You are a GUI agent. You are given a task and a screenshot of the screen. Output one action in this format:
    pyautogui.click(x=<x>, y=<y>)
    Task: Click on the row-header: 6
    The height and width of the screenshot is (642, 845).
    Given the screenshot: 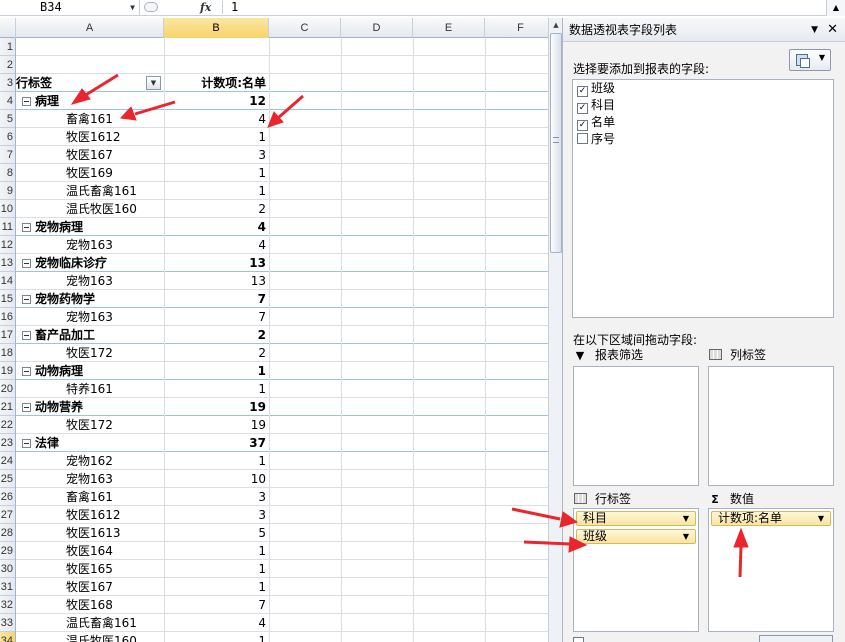 What is the action you would take?
    pyautogui.click(x=7, y=137)
    